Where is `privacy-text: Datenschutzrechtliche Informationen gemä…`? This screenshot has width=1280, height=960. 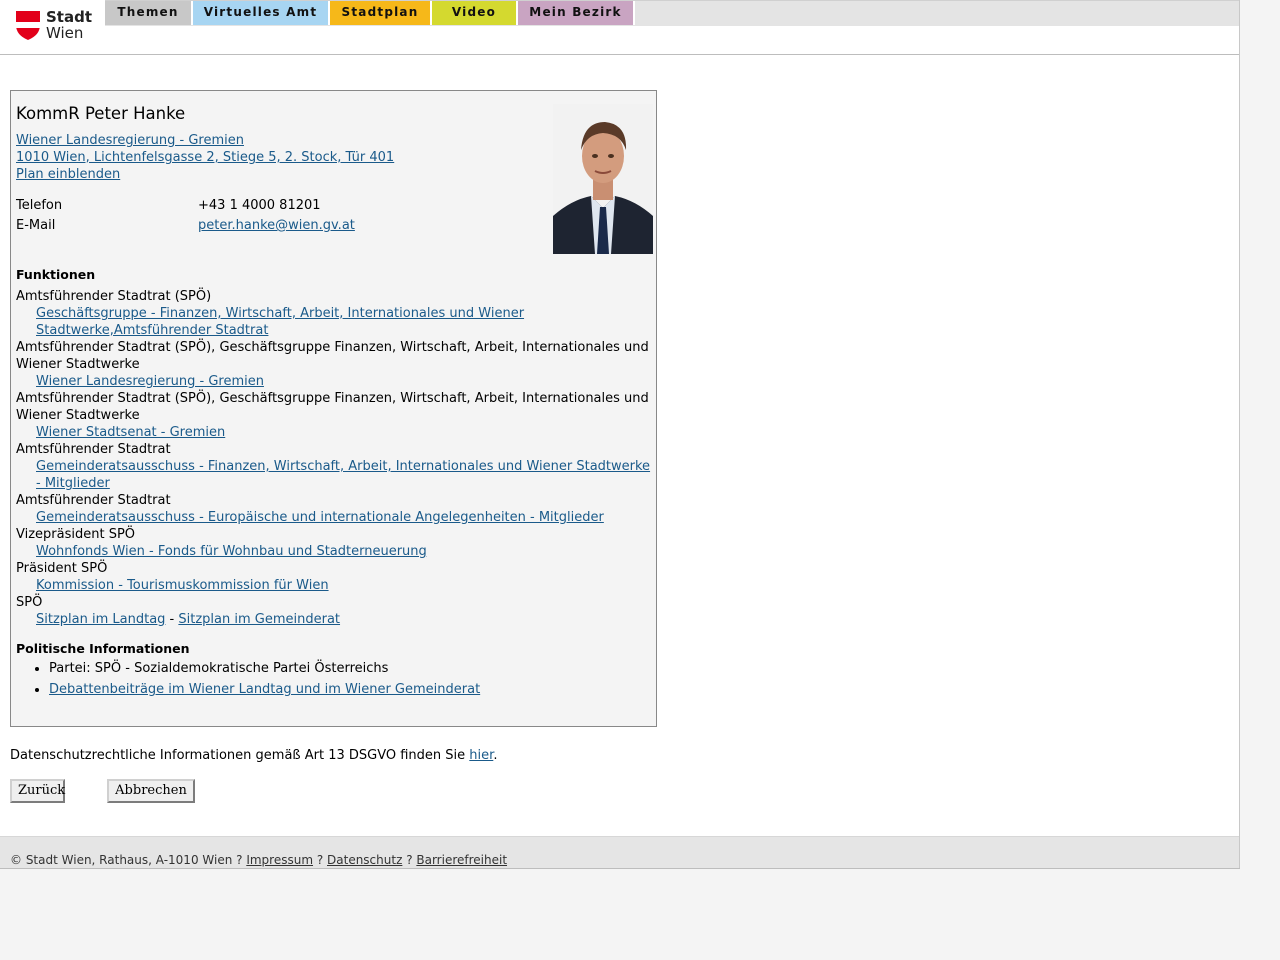
privacy-text: Datenschutzrechtliche Informationen gemä… is located at coordinates (240, 755).